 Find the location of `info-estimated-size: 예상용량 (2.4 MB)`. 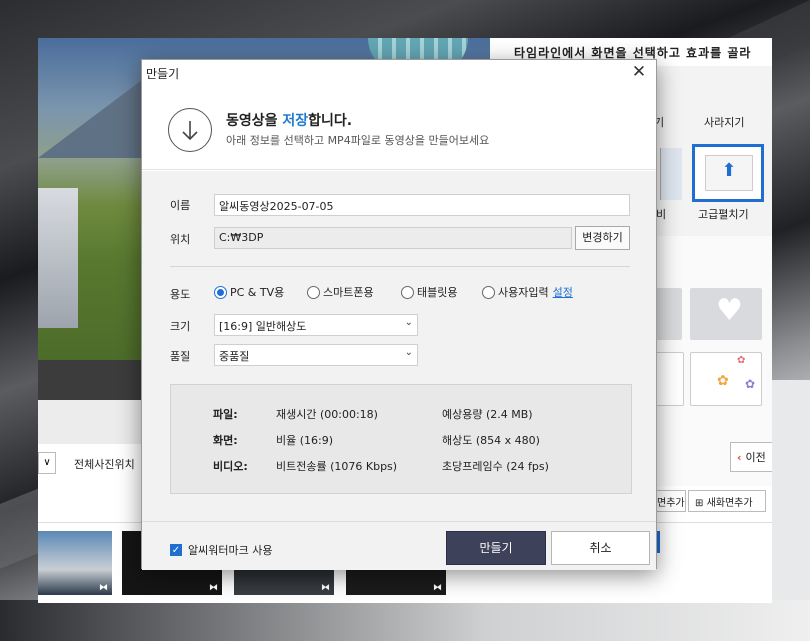

info-estimated-size: 예상용량 (2.4 MB) is located at coordinates (487, 414).